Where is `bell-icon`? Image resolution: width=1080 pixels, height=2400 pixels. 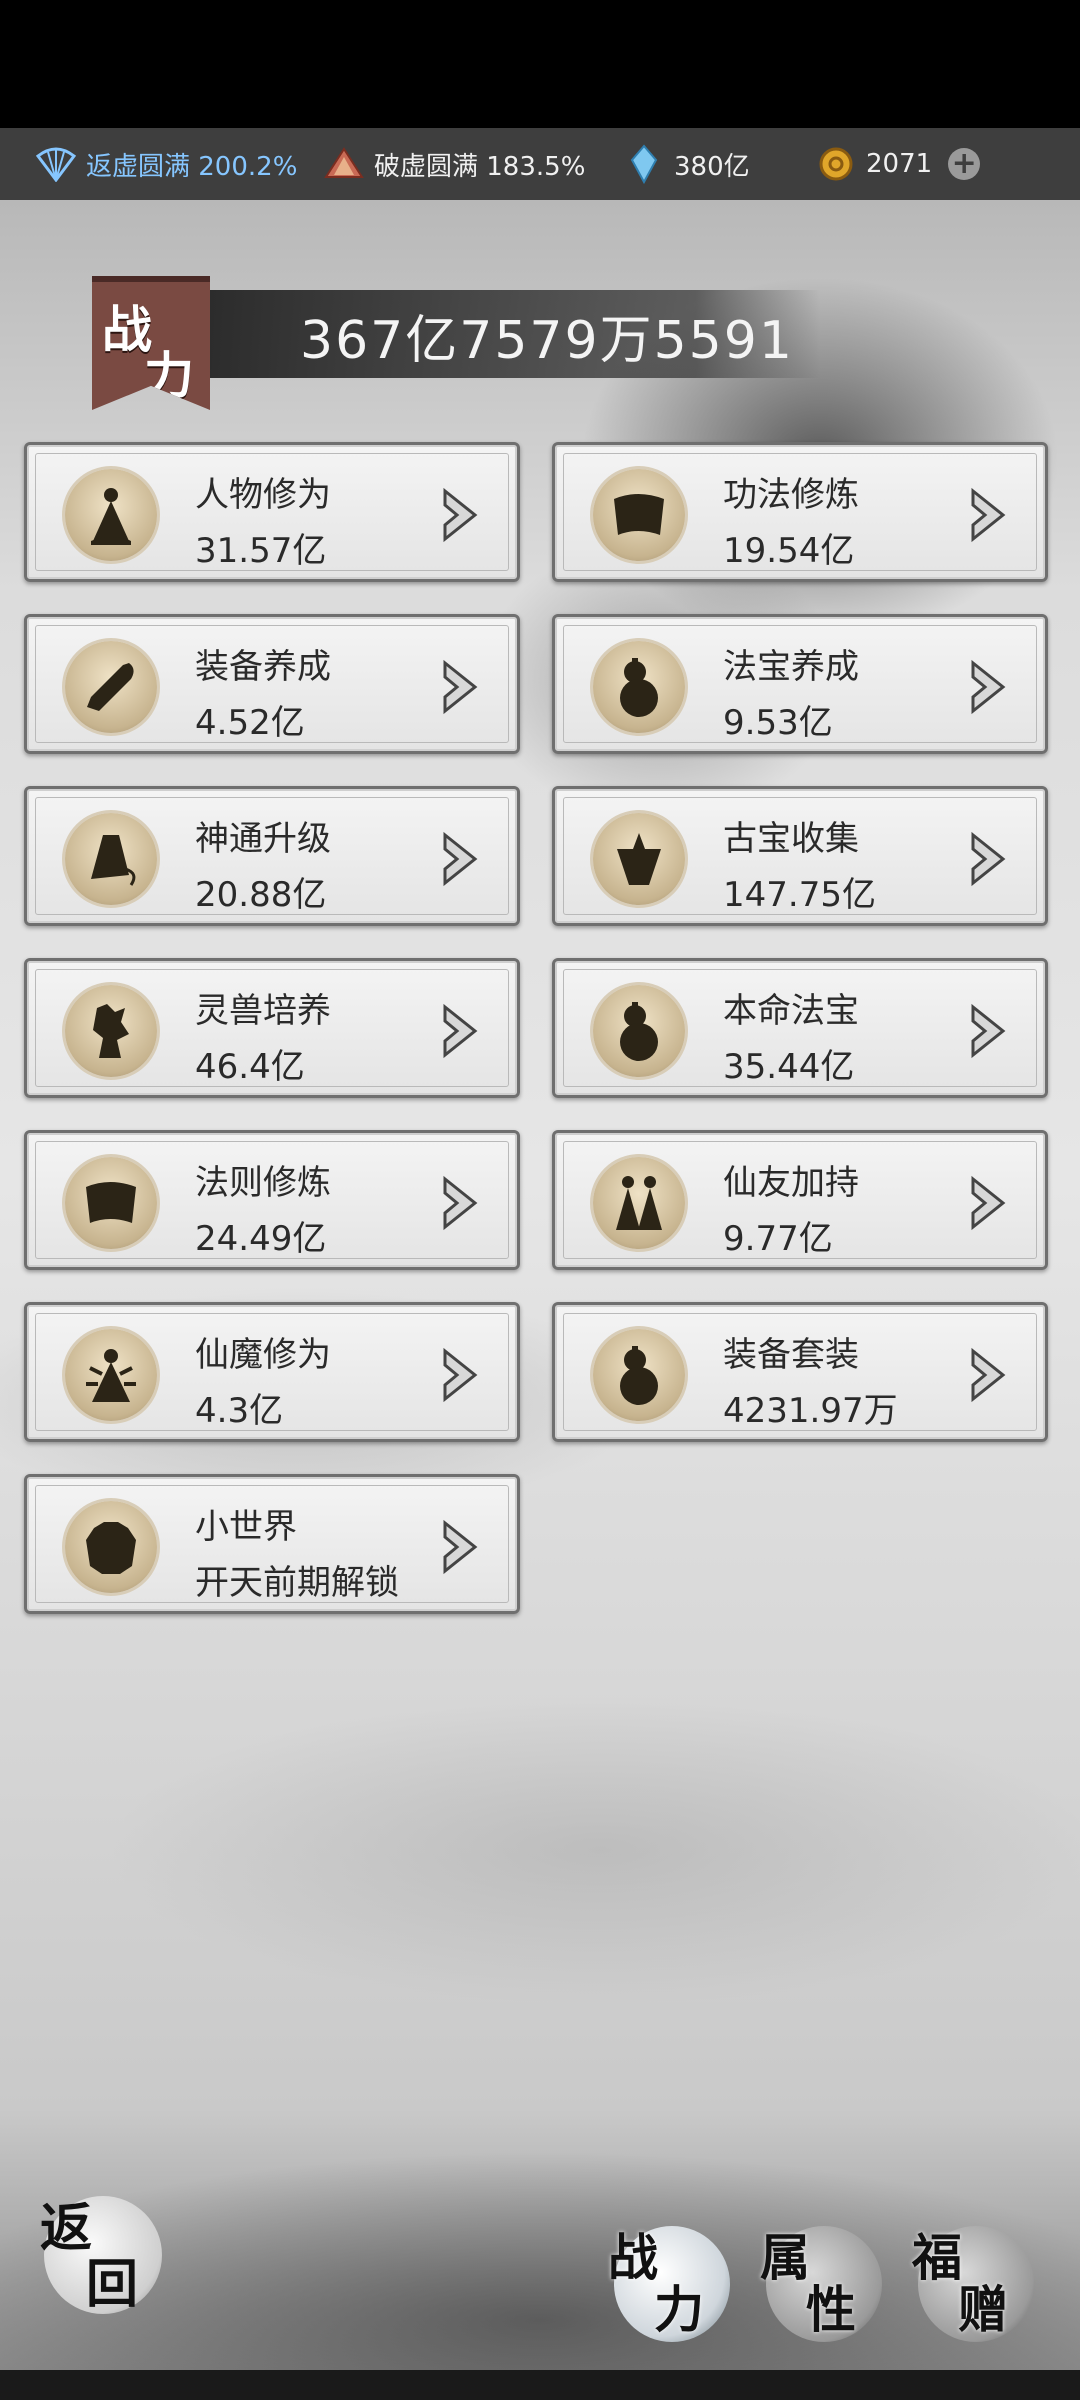 bell-icon is located at coordinates (111, 859).